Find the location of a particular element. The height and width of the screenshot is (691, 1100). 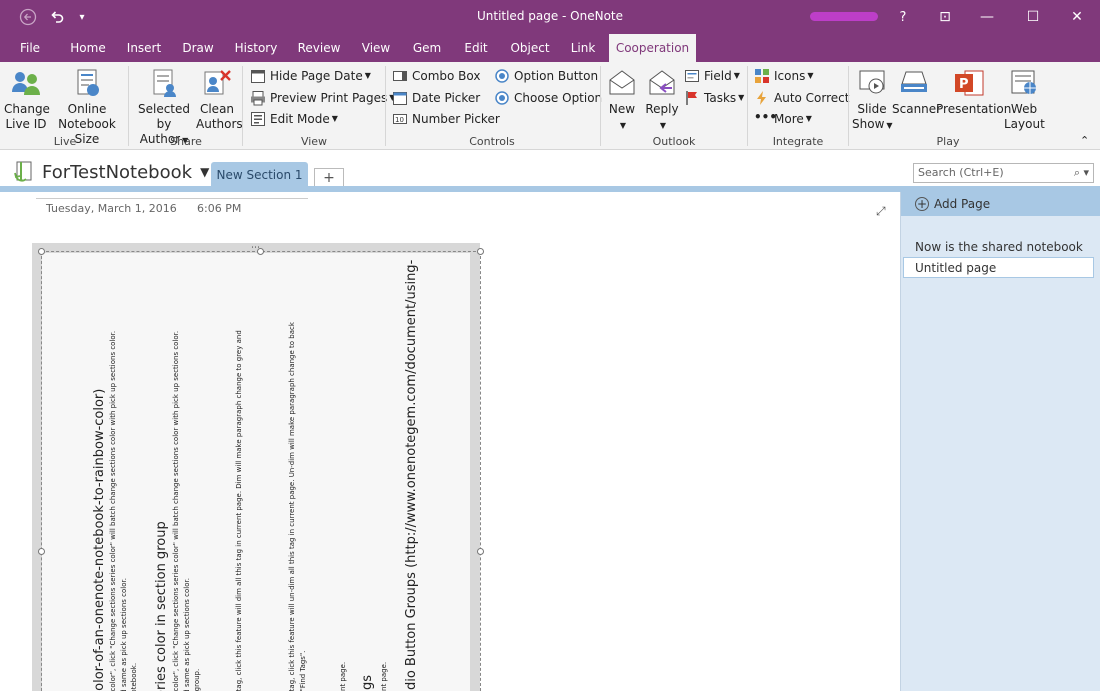

new-email-label: New is located at coordinates (622, 109).